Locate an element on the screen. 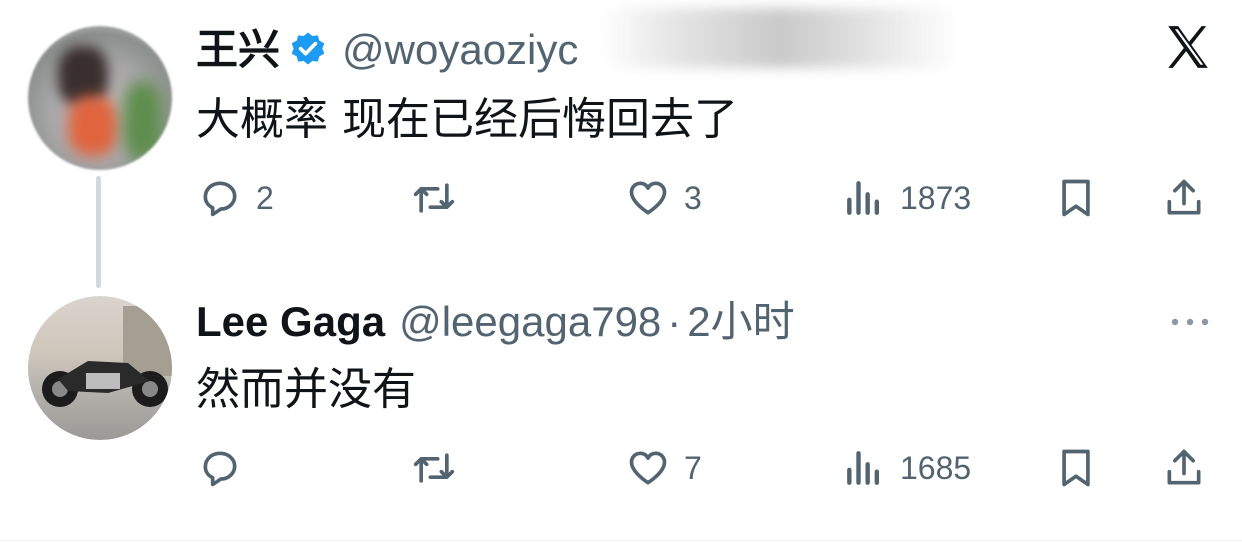 The width and height of the screenshot is (1242, 547). reply-button is located at coordinates (227, 468).